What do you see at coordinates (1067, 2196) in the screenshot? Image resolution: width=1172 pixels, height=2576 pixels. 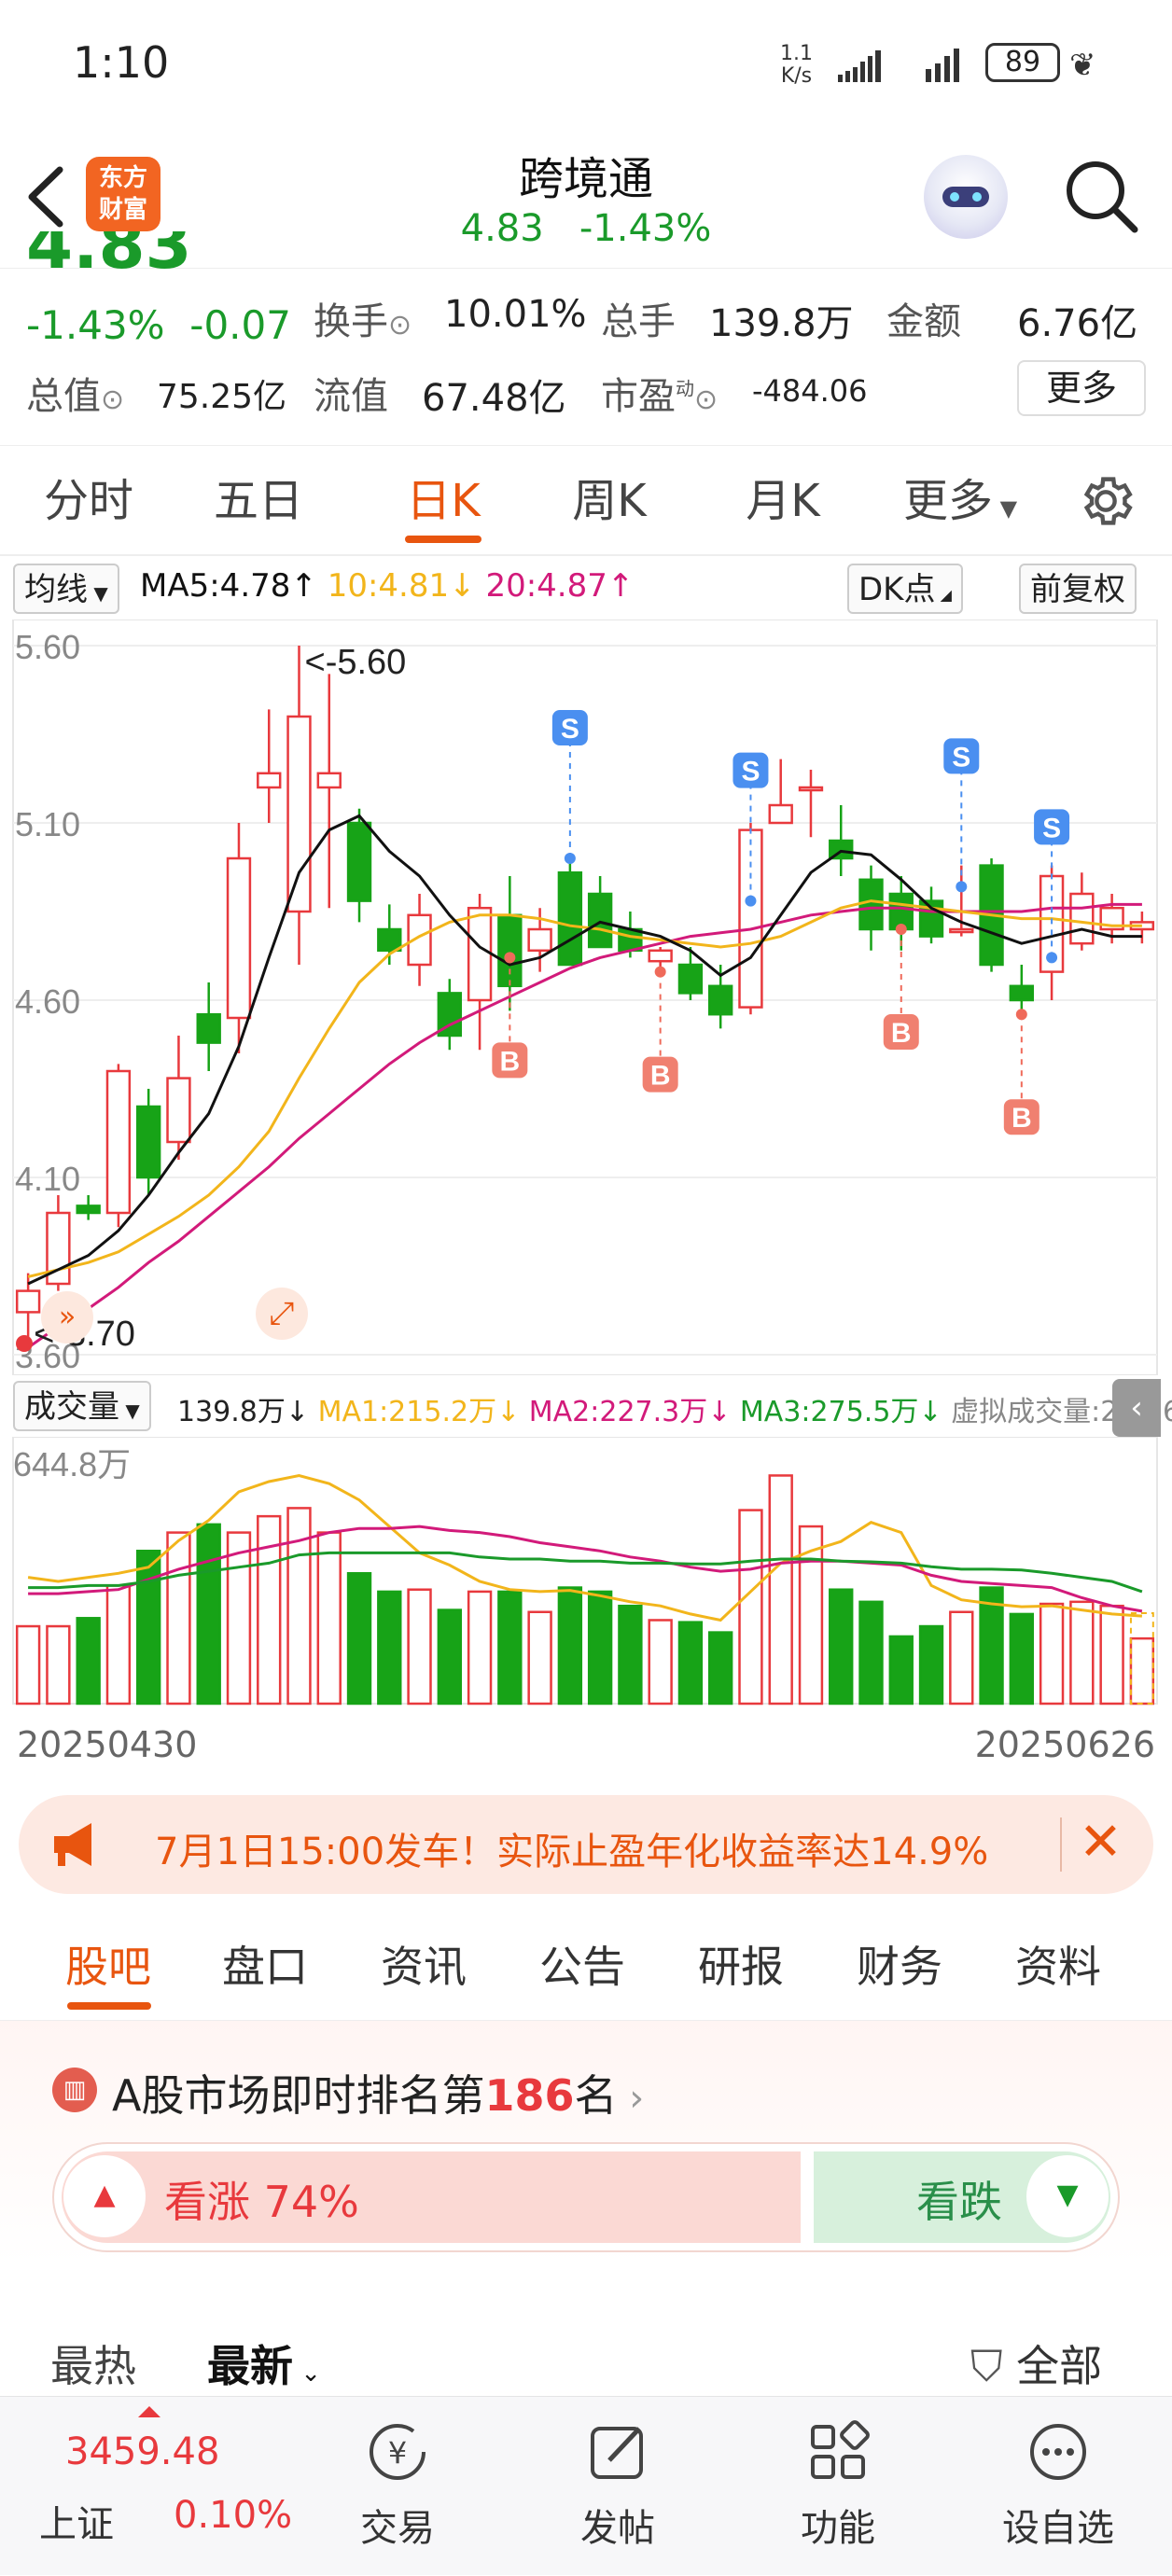 I see `down-triangle-icon: ▼` at bounding box center [1067, 2196].